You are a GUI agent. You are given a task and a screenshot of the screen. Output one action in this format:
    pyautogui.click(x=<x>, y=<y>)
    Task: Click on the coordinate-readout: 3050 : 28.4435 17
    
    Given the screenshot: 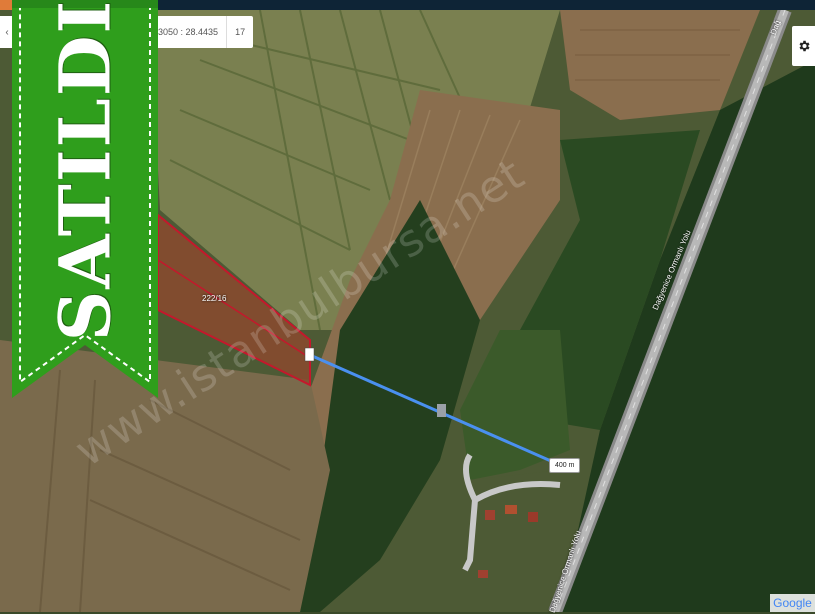 What is the action you would take?
    pyautogui.click(x=202, y=32)
    